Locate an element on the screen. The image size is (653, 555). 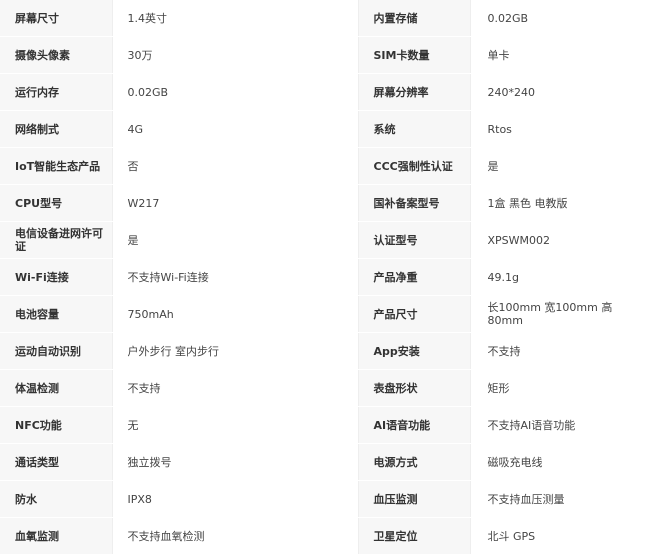
spec-label: 网络制式 is located at coordinates (56, 129).